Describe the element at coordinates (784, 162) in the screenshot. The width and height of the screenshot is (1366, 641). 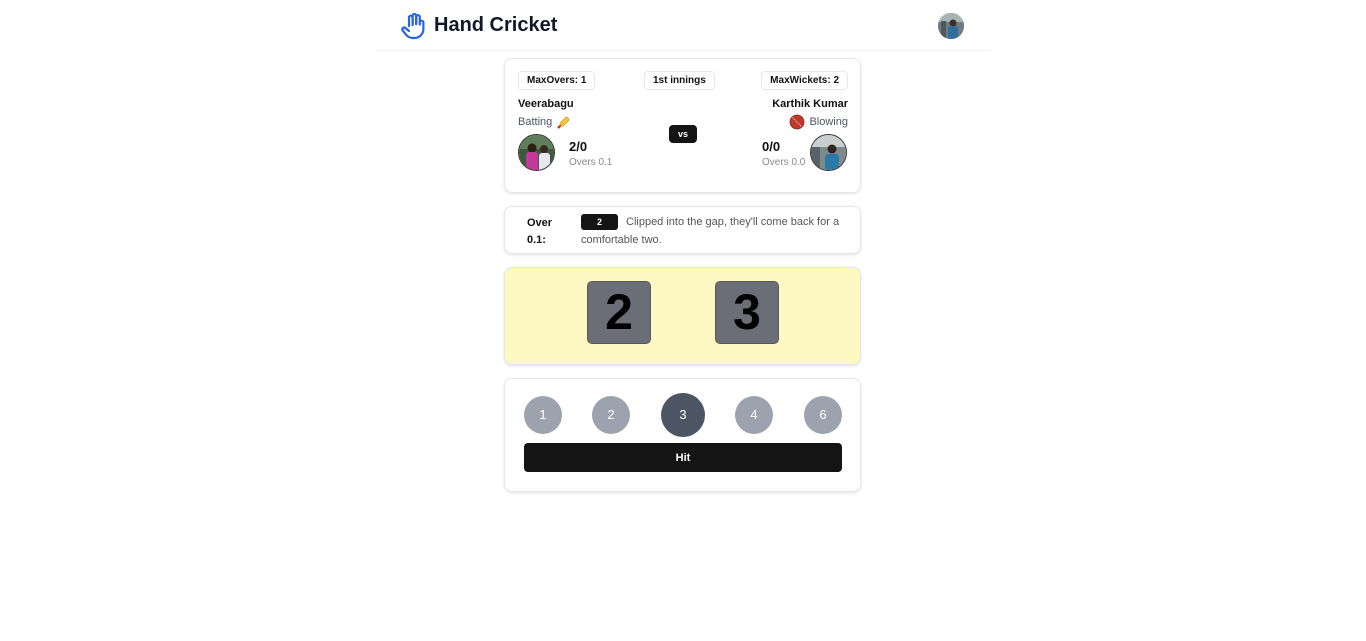
I see `bowler-overs: Overs 0.0` at that location.